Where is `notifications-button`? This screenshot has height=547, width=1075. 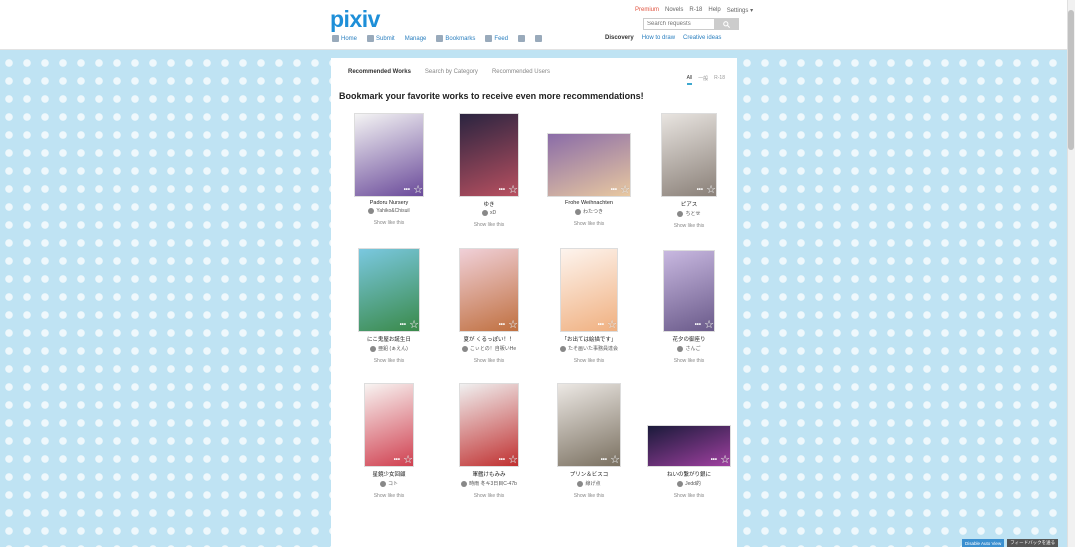 notifications-button is located at coordinates (539, 38).